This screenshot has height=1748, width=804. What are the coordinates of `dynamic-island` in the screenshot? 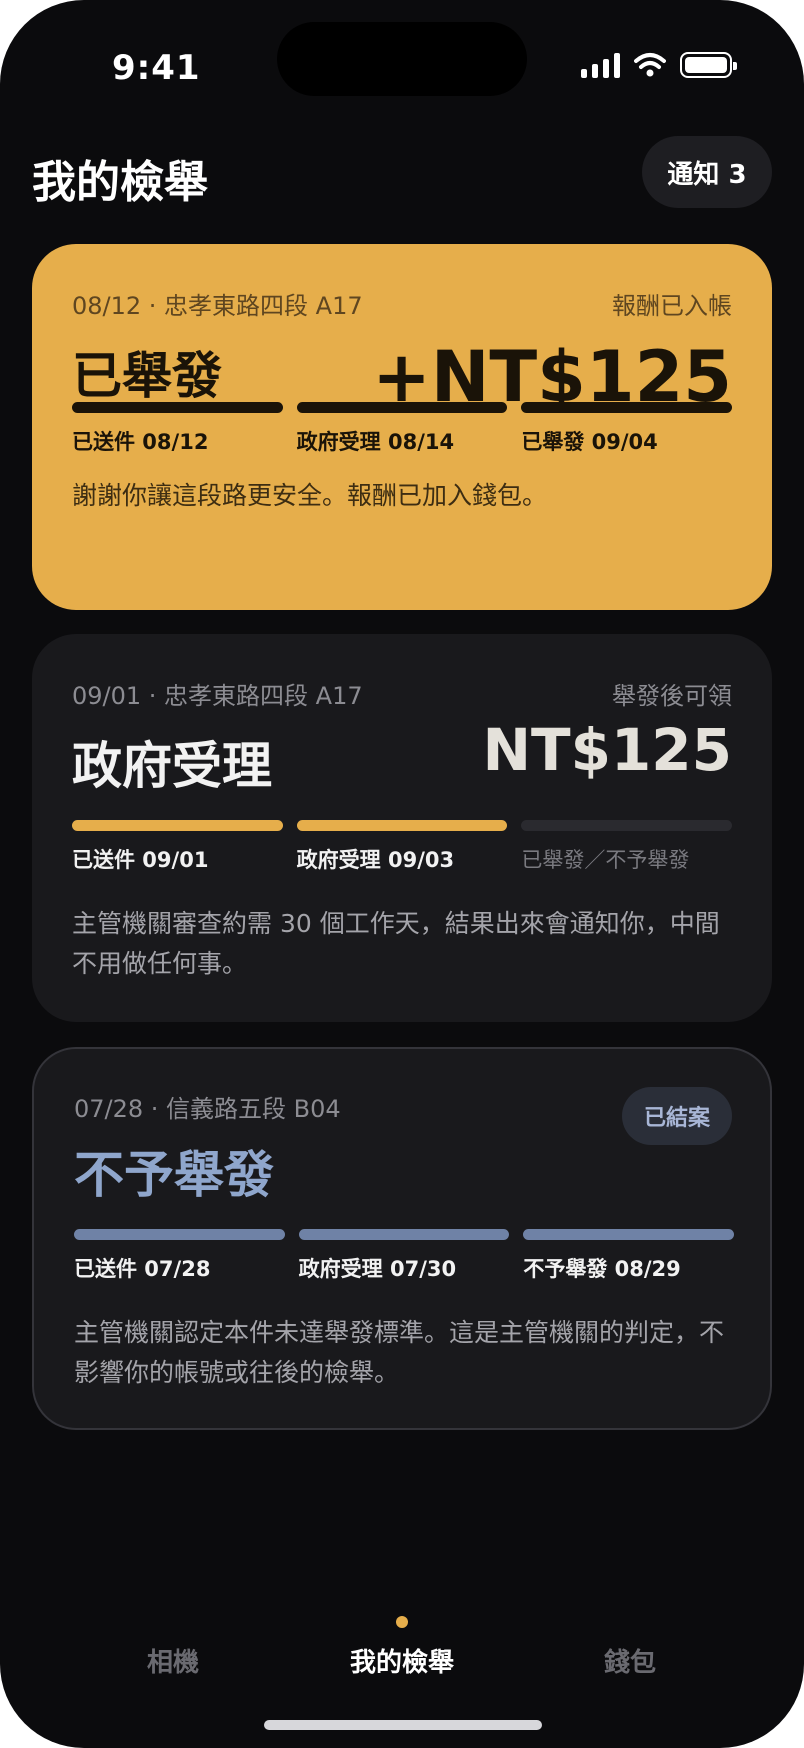 It's located at (402, 59).